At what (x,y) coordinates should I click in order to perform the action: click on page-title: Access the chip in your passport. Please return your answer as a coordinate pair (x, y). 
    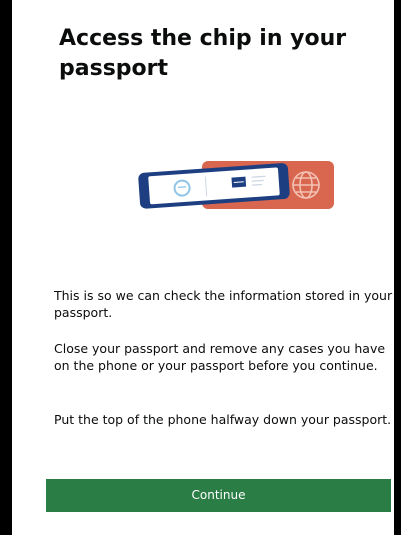
    Looking at the image, I should click on (203, 53).